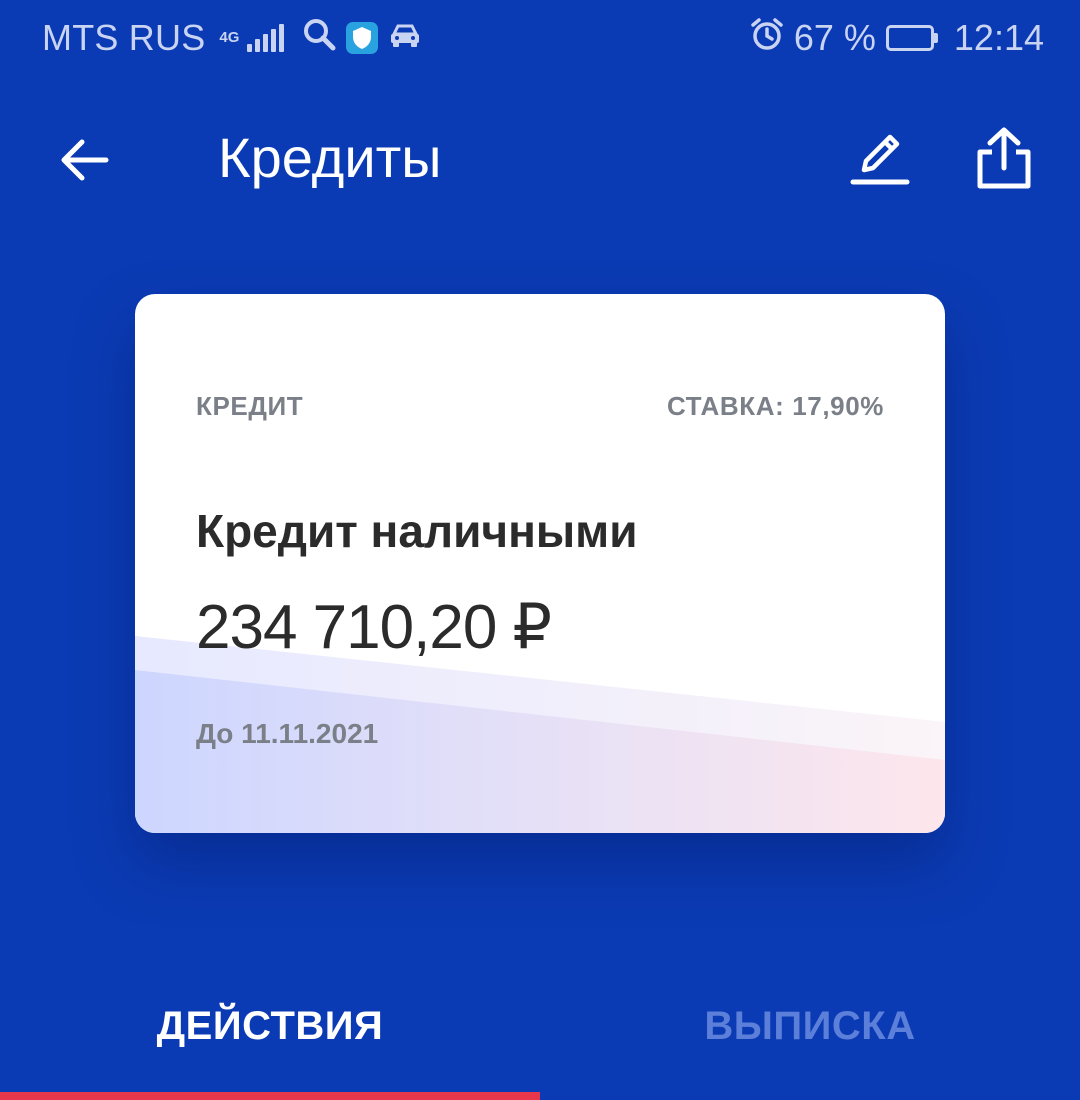 This screenshot has height=1100, width=1080. I want to click on search-icon, so click(319, 38).